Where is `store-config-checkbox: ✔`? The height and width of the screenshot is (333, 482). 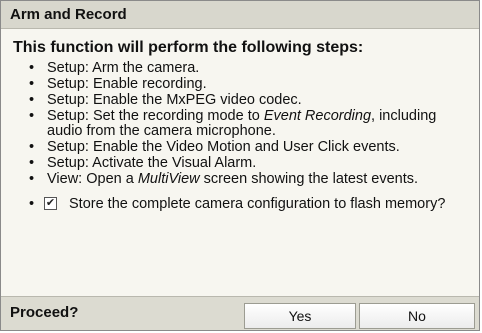
store-config-checkbox: ✔ is located at coordinates (50, 203).